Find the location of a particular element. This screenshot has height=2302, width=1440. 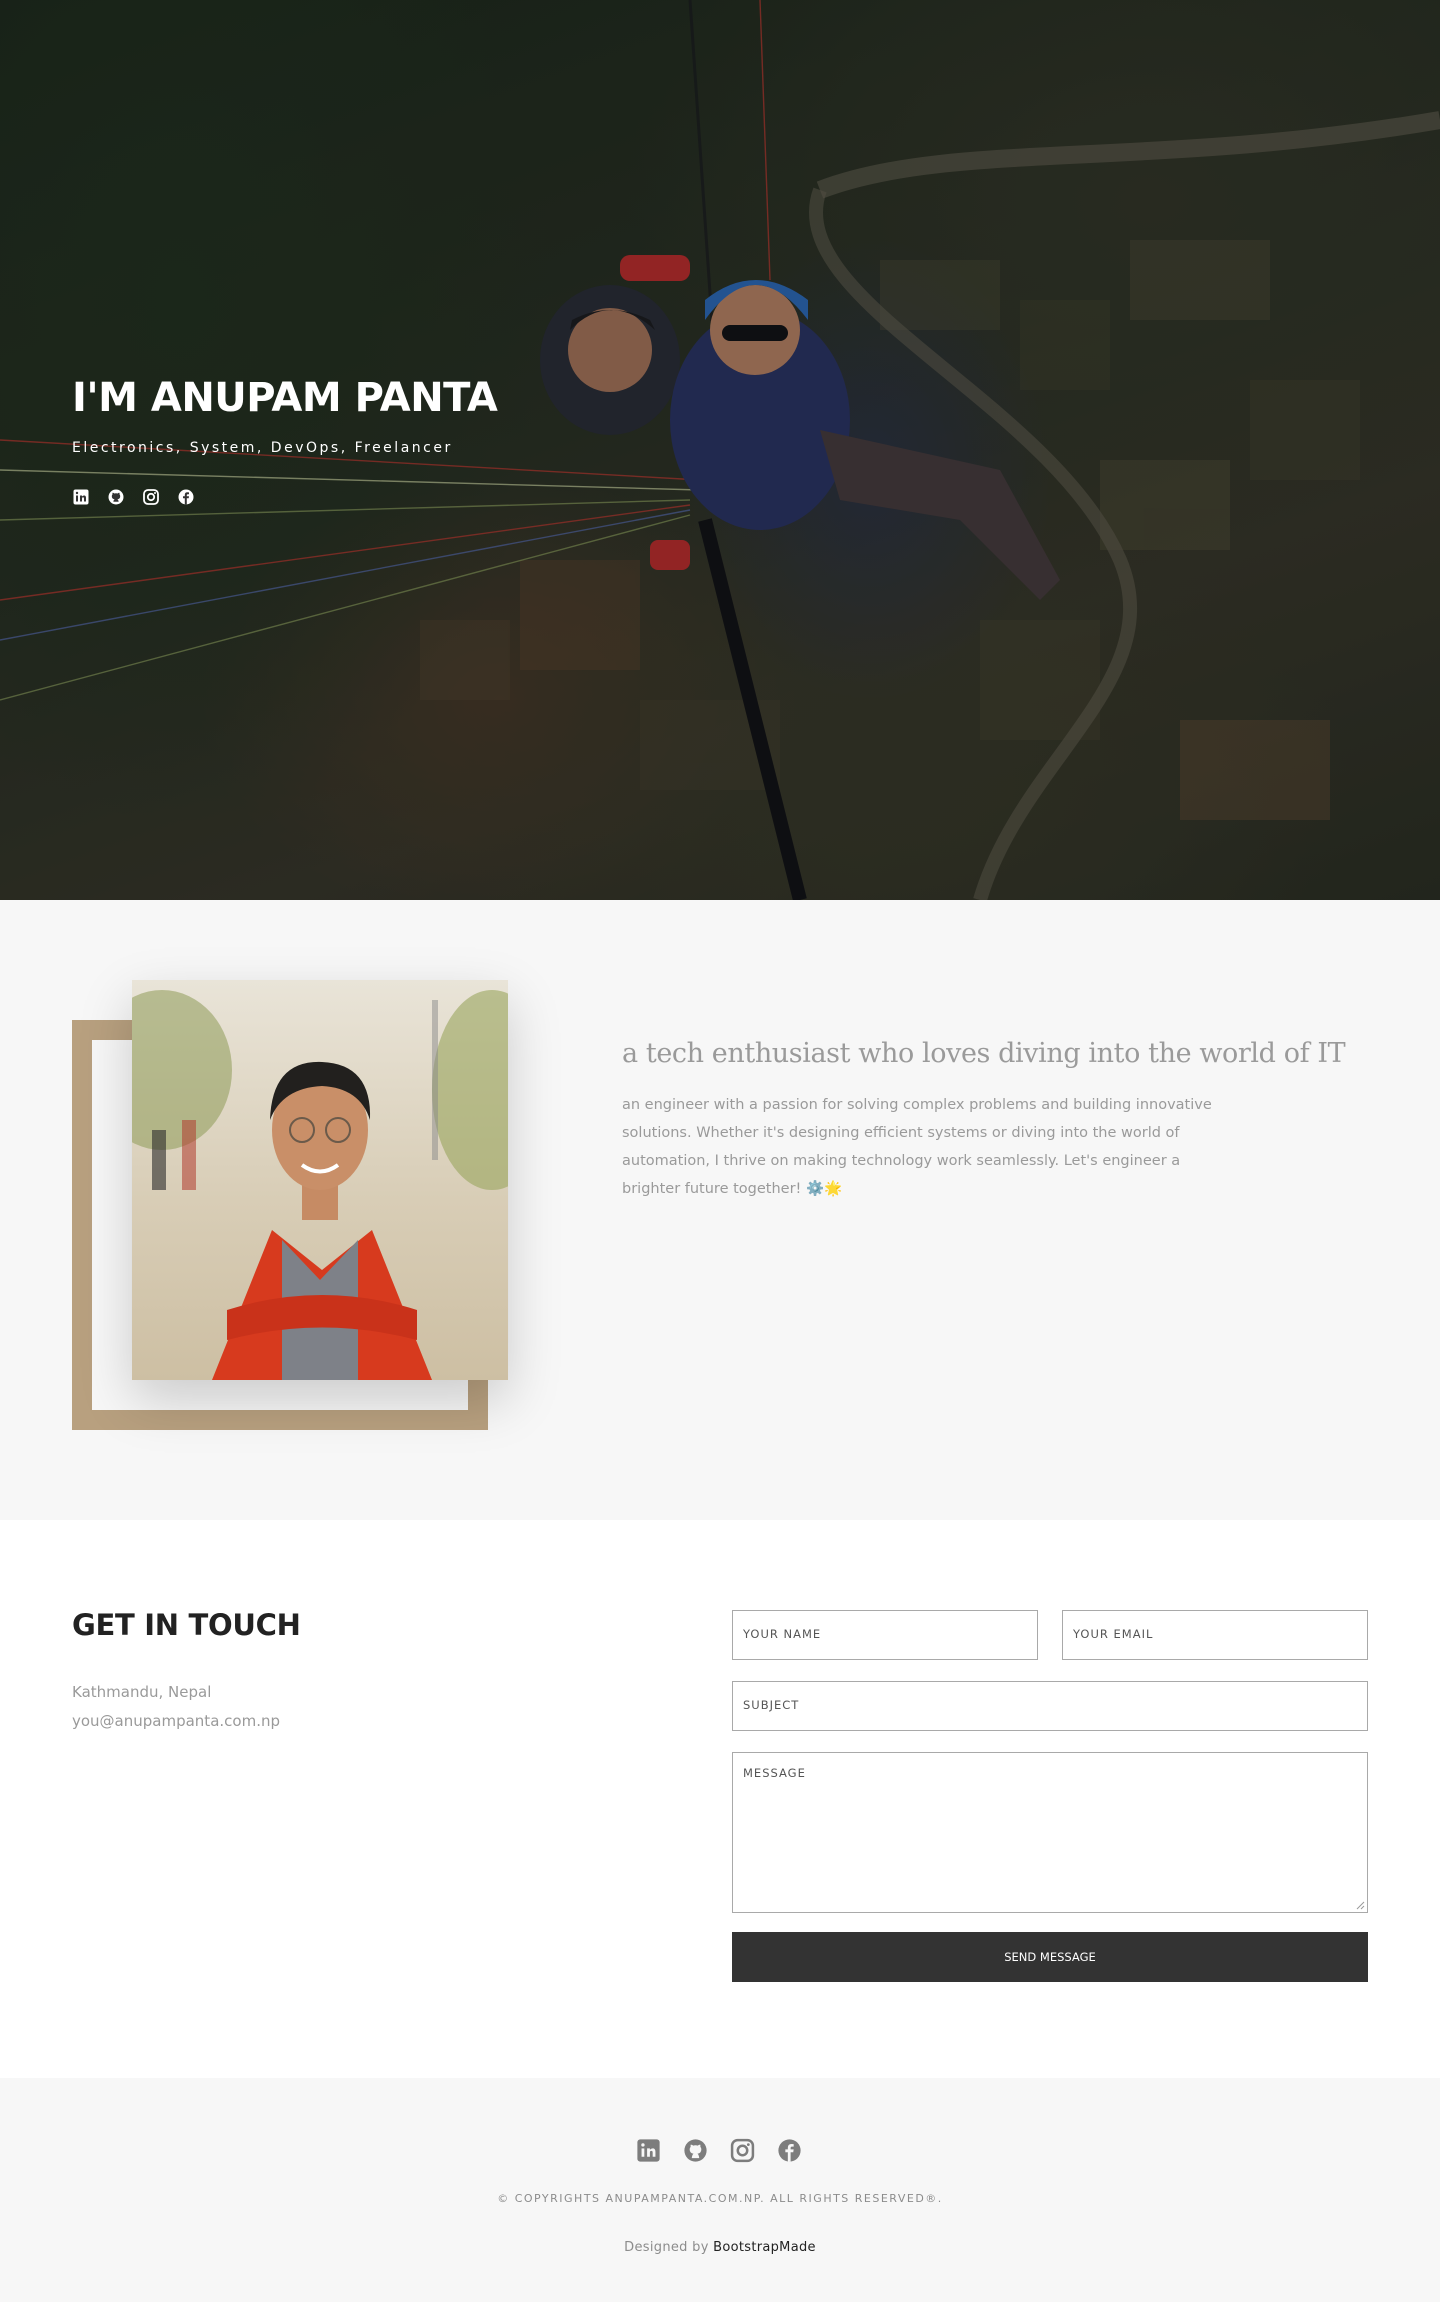

hero-subtitle: Electronics, System, DevOps, Freelancer is located at coordinates (262, 448).